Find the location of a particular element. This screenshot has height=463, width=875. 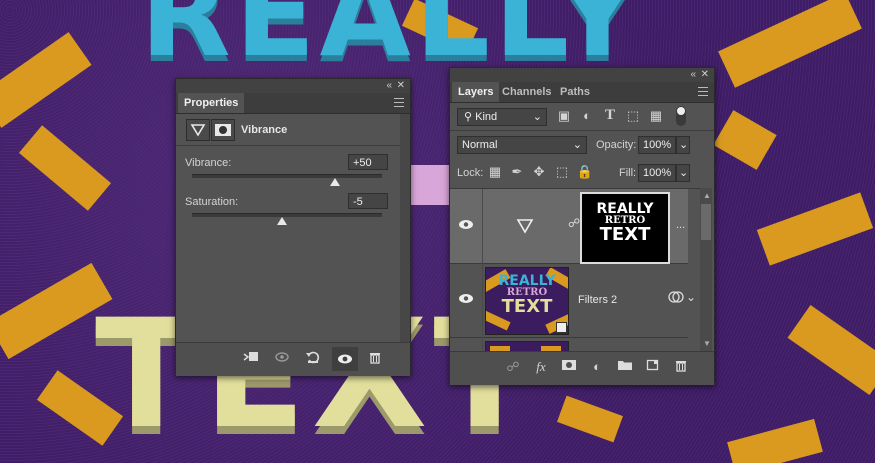

layers-footer: ☍ fx ◐ is located at coordinates (582, 368).